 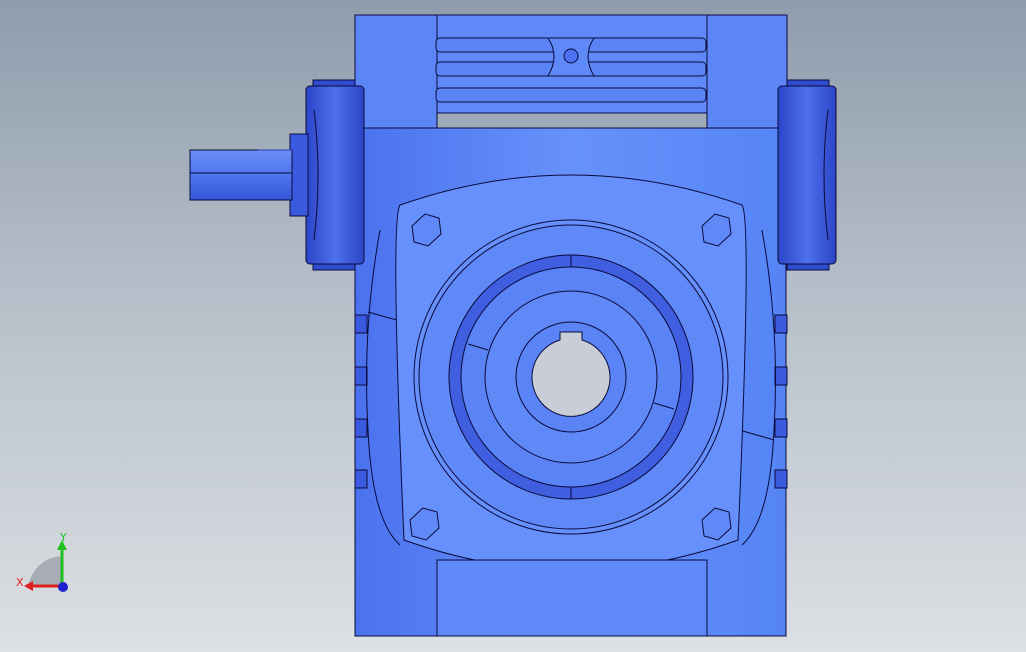 I want to click on x-axis-label: X, so click(x=20, y=582).